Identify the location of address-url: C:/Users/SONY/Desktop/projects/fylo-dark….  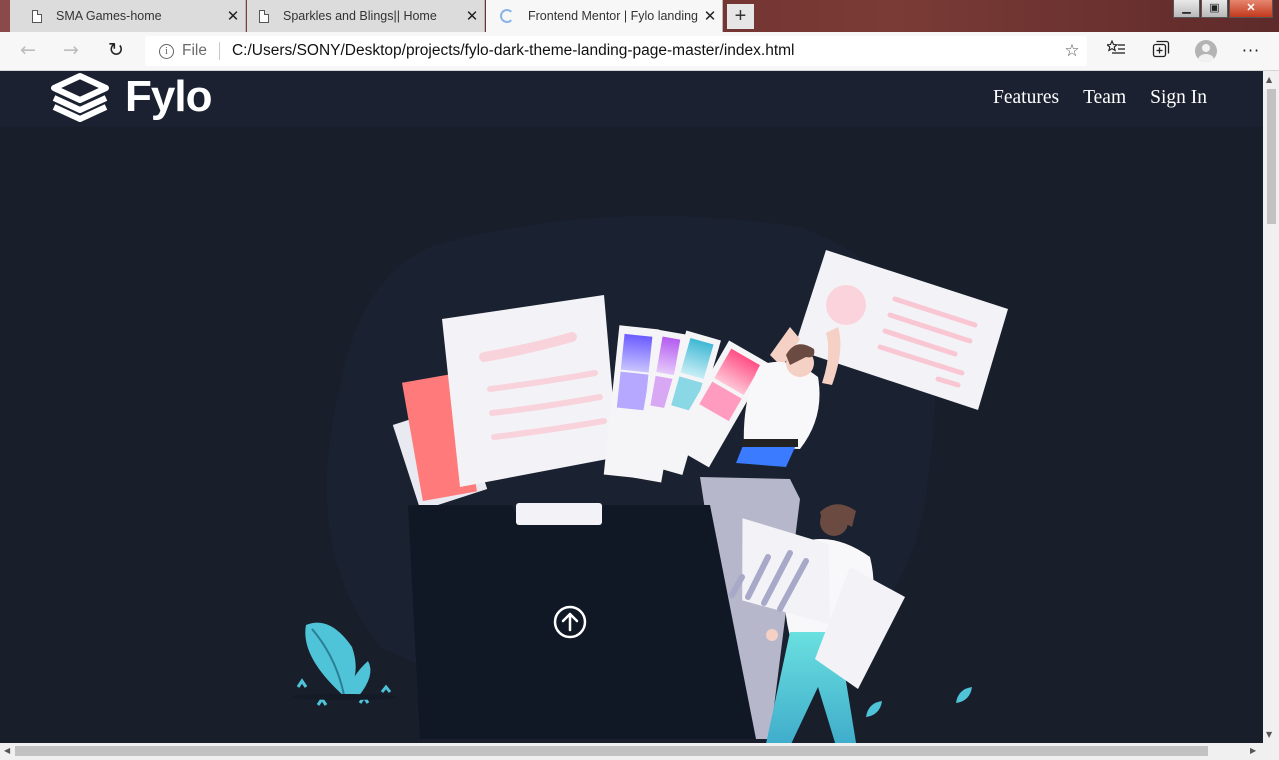
(644, 51).